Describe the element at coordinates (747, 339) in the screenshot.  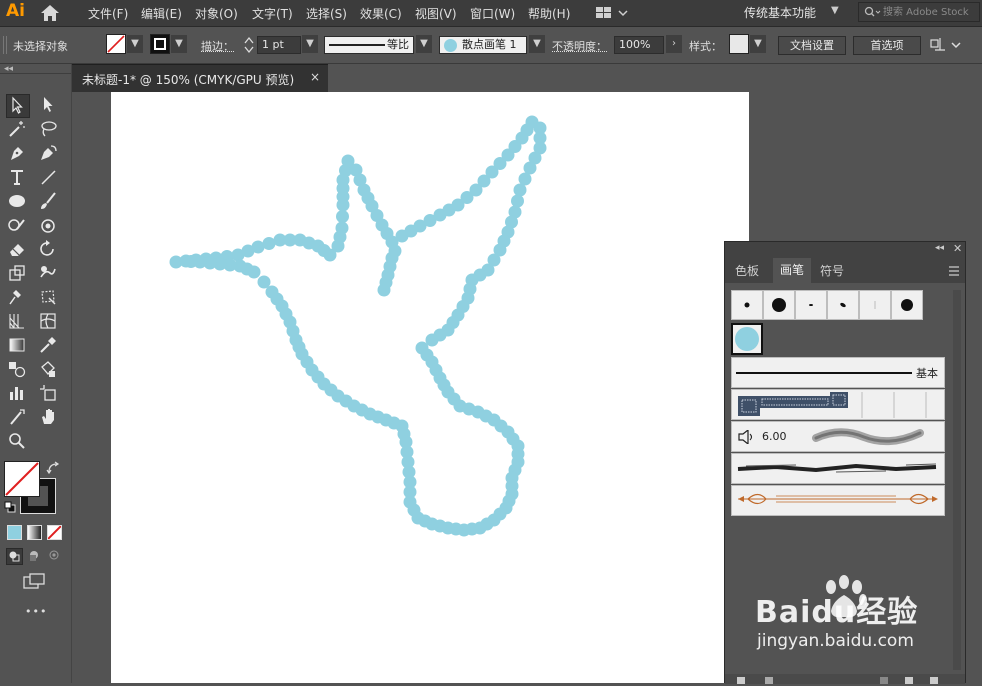
I see `scatter-brush-1-selected` at that location.